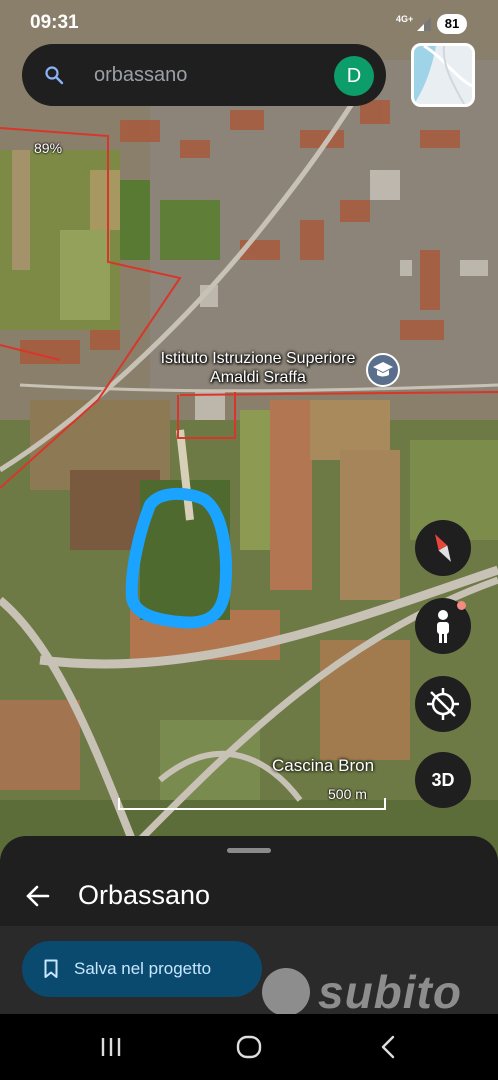  I want to click on layers-thumbnail-icon, so click(443, 75).